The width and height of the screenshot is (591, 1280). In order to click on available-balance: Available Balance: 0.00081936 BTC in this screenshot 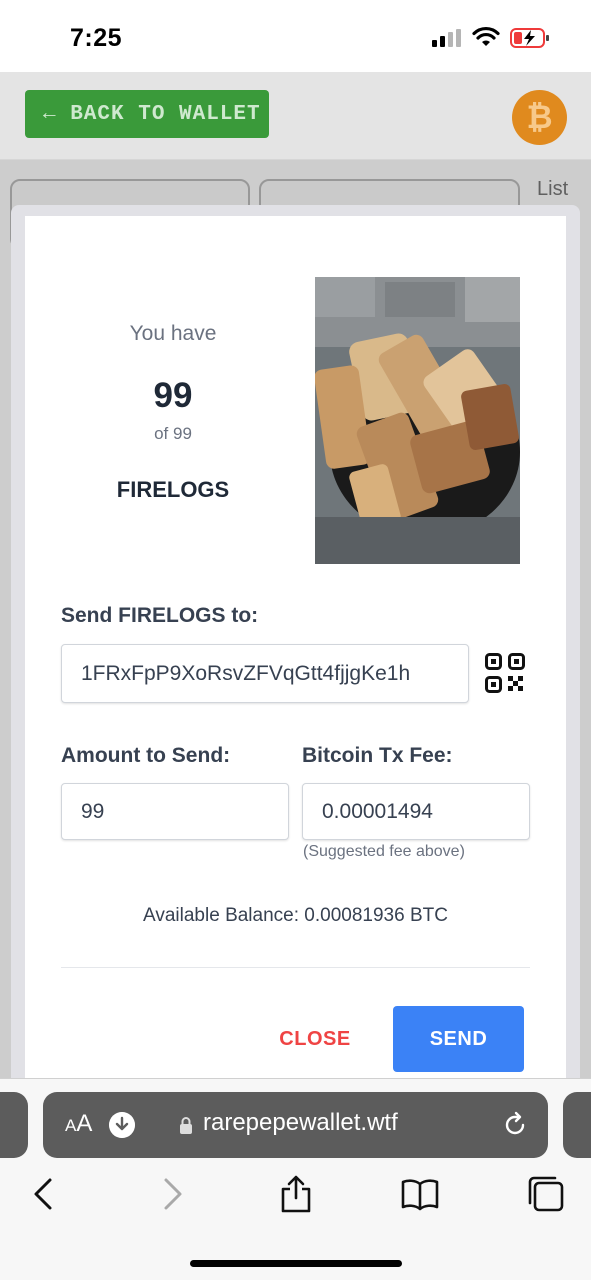, I will do `click(295, 915)`.